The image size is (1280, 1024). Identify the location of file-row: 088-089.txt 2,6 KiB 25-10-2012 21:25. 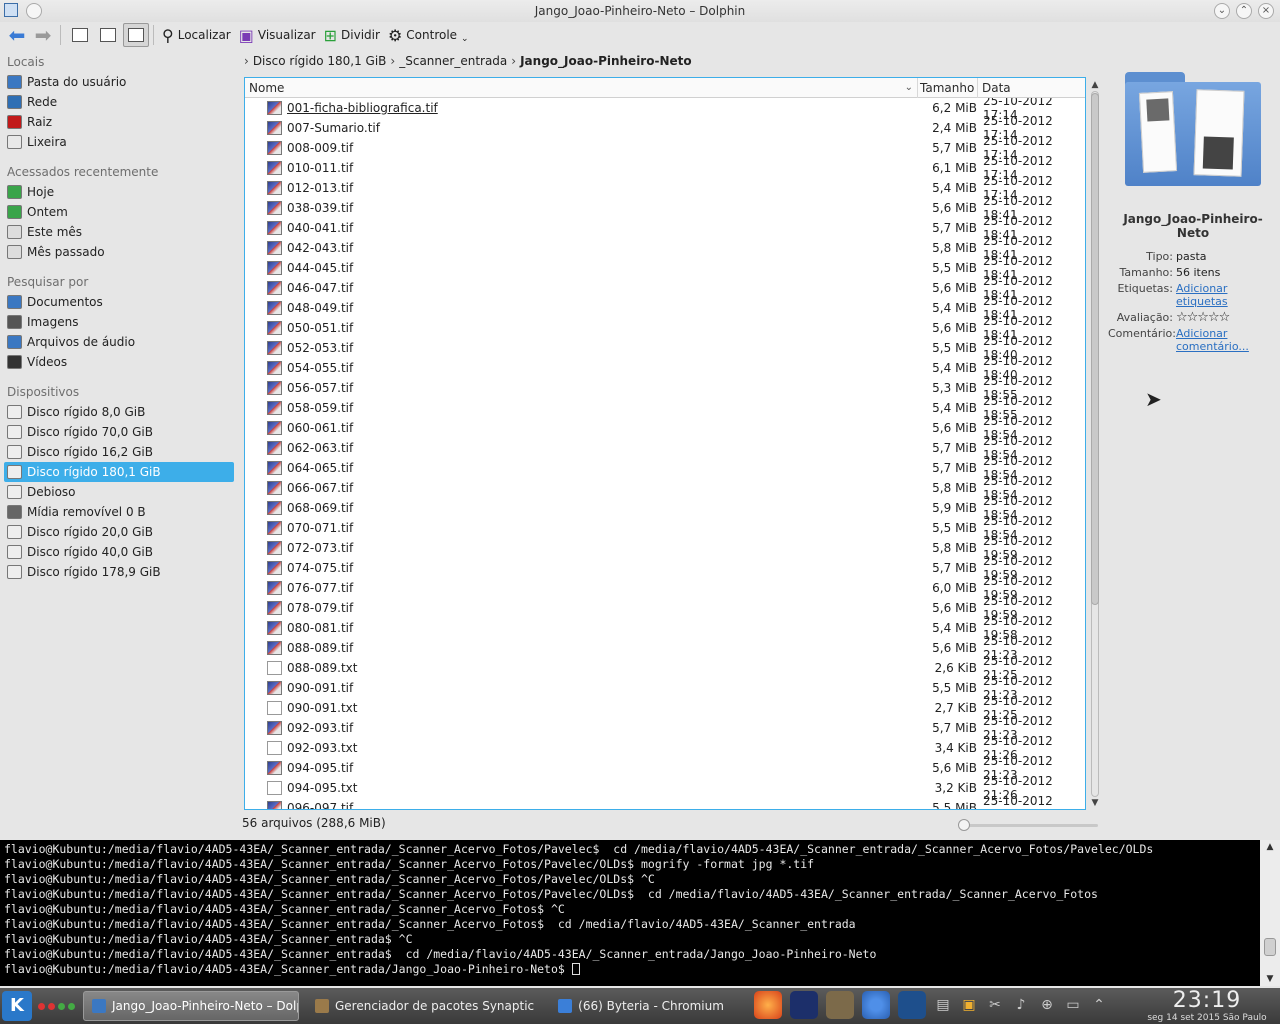
(665, 668).